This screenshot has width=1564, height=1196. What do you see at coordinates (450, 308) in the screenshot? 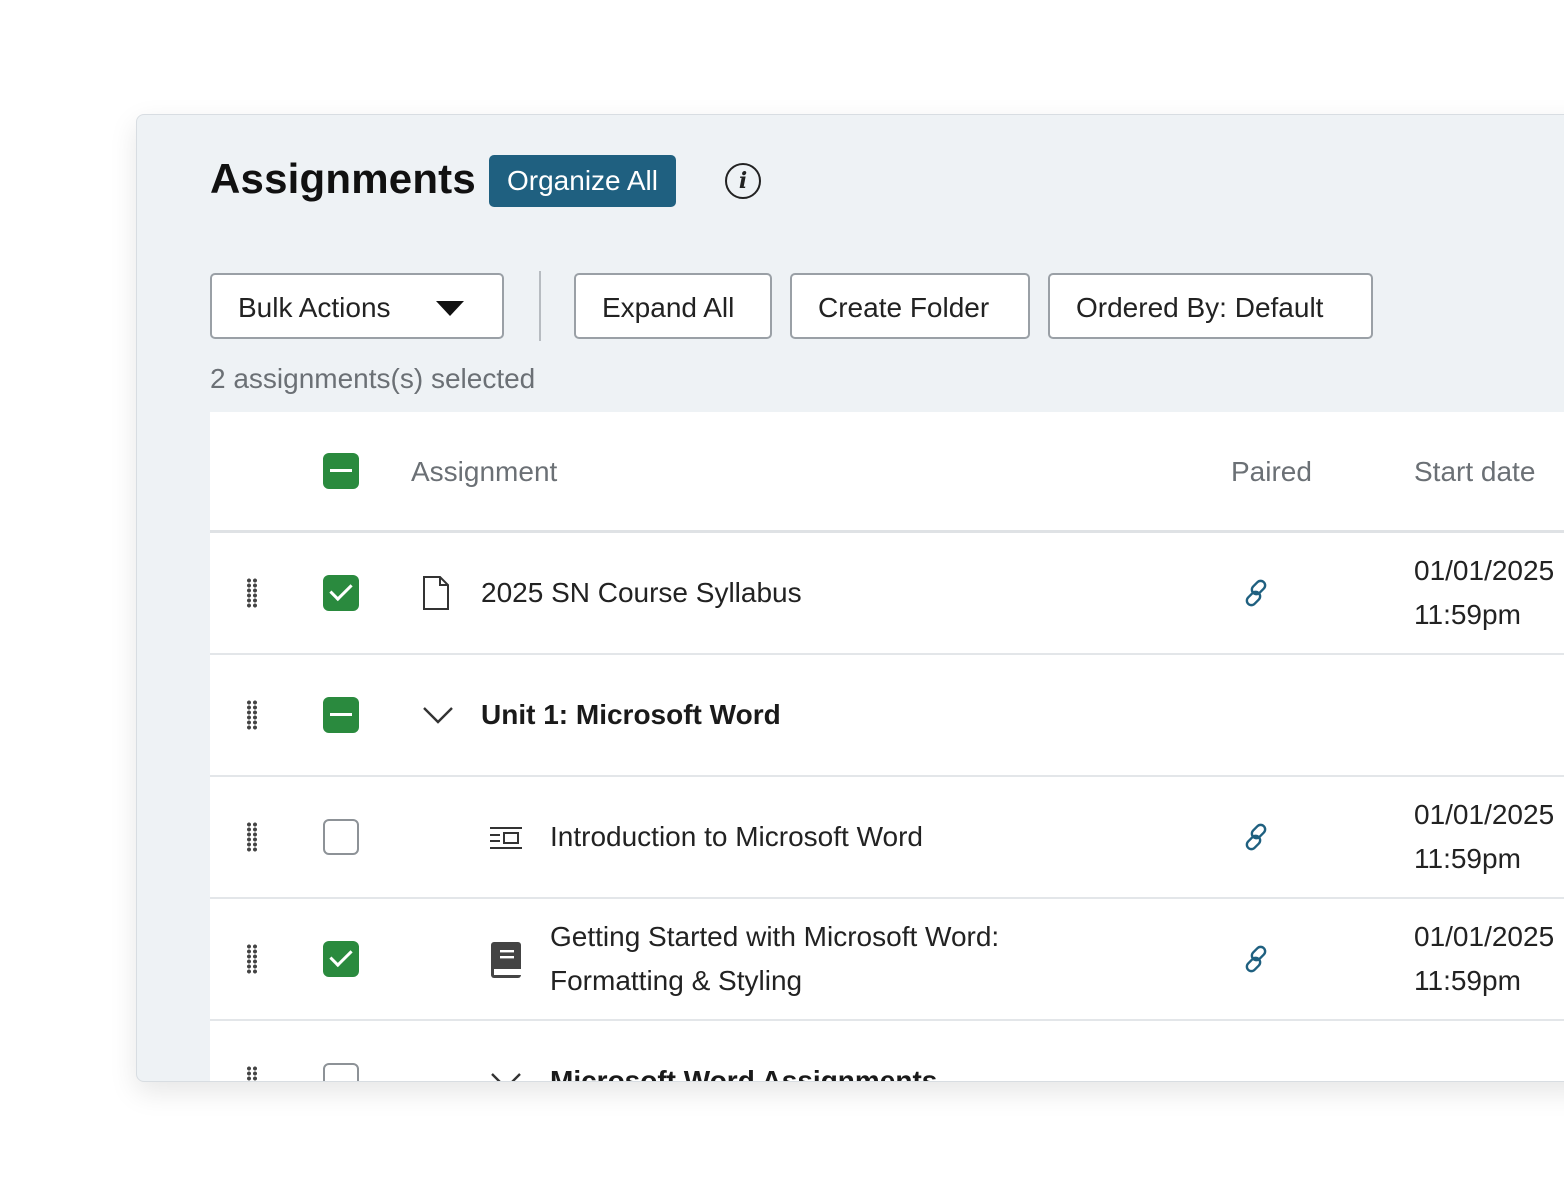
I see `caret-down-icon` at bounding box center [450, 308].